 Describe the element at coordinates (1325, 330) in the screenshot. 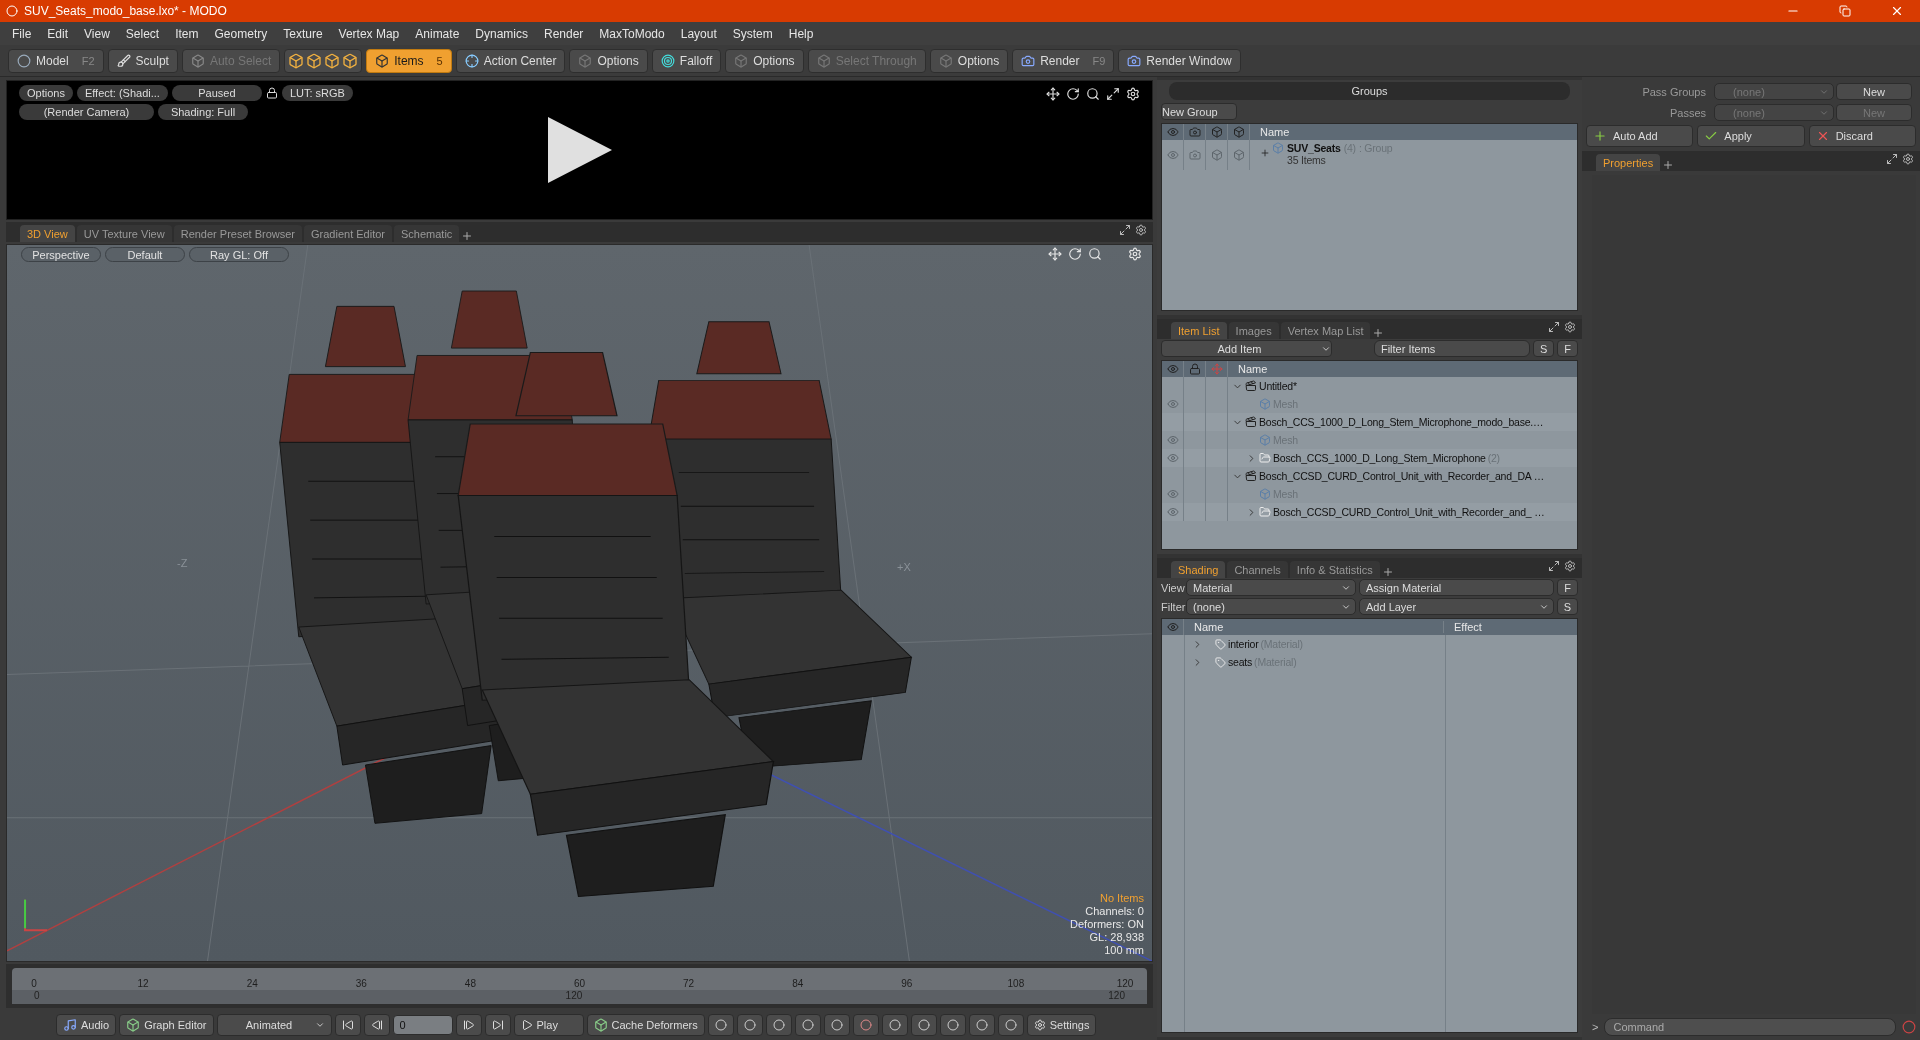

I see `panel-tab: Vertex Map List` at that location.